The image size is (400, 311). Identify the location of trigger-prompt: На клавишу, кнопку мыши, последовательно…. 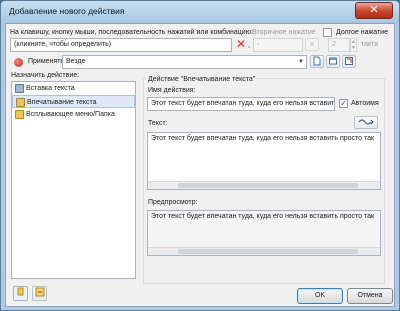
(131, 32).